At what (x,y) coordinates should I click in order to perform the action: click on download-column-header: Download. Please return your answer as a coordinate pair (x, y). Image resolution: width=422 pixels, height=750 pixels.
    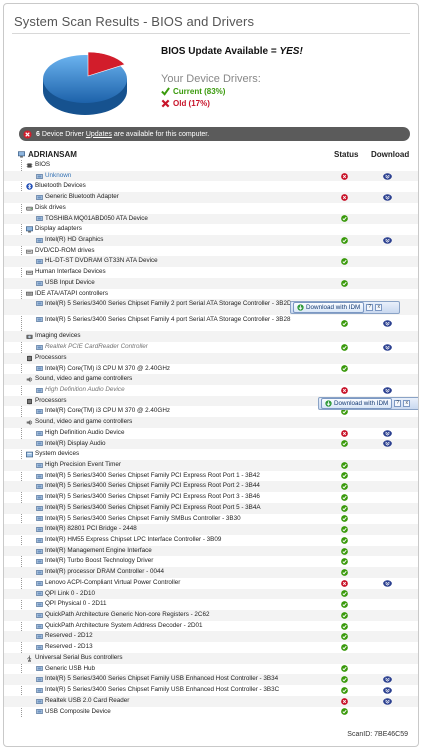
    Looking at the image, I should click on (390, 154).